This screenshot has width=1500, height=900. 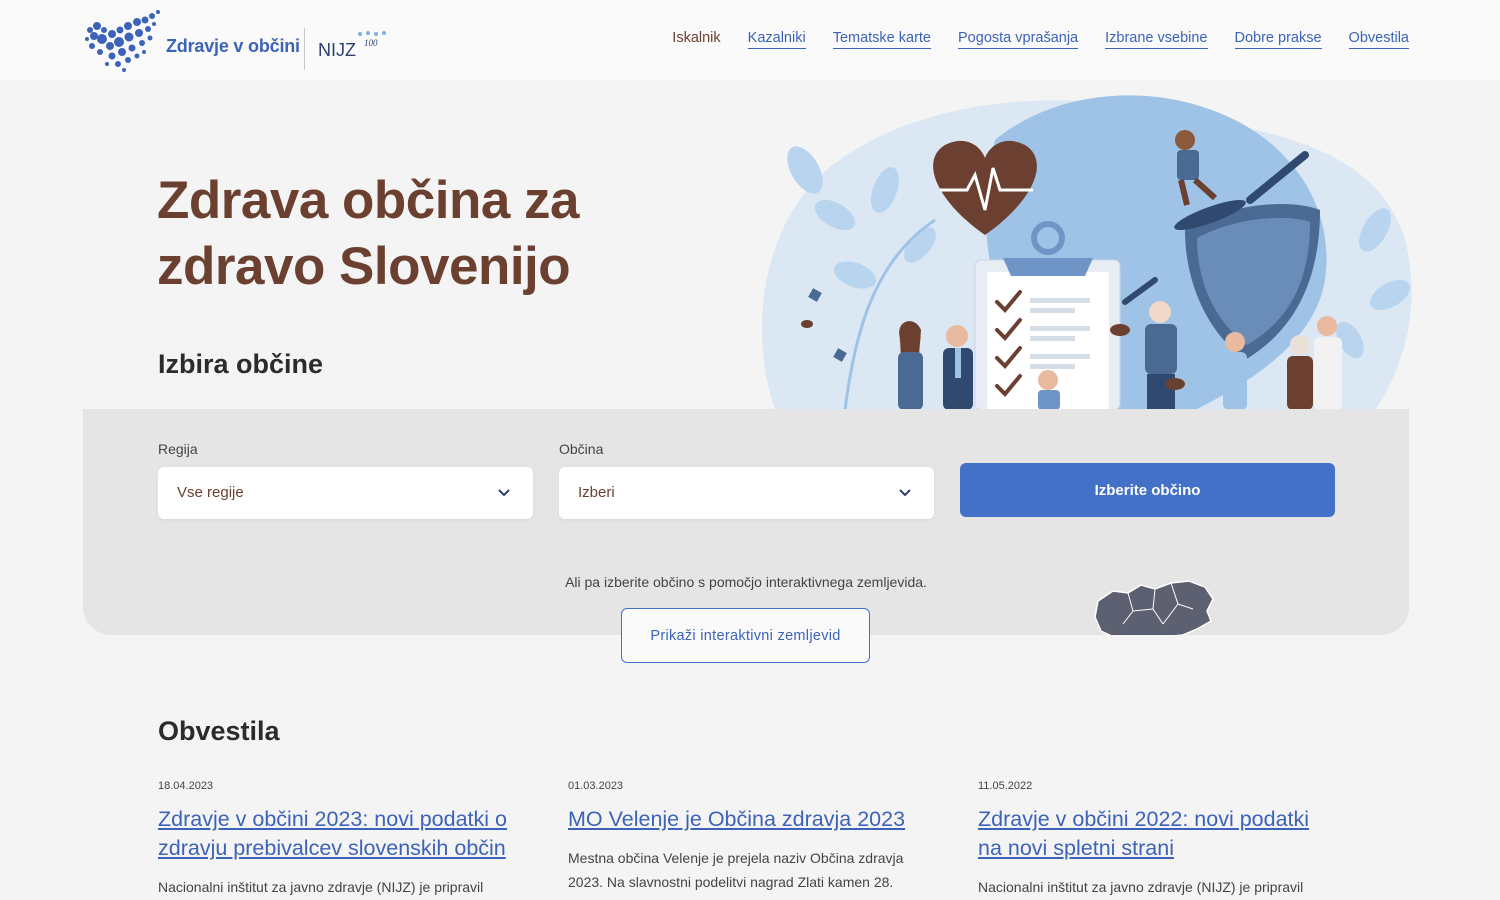 I want to click on show-interactive-map-button: Prikaži interaktivni zemljevid, so click(x=745, y=635).